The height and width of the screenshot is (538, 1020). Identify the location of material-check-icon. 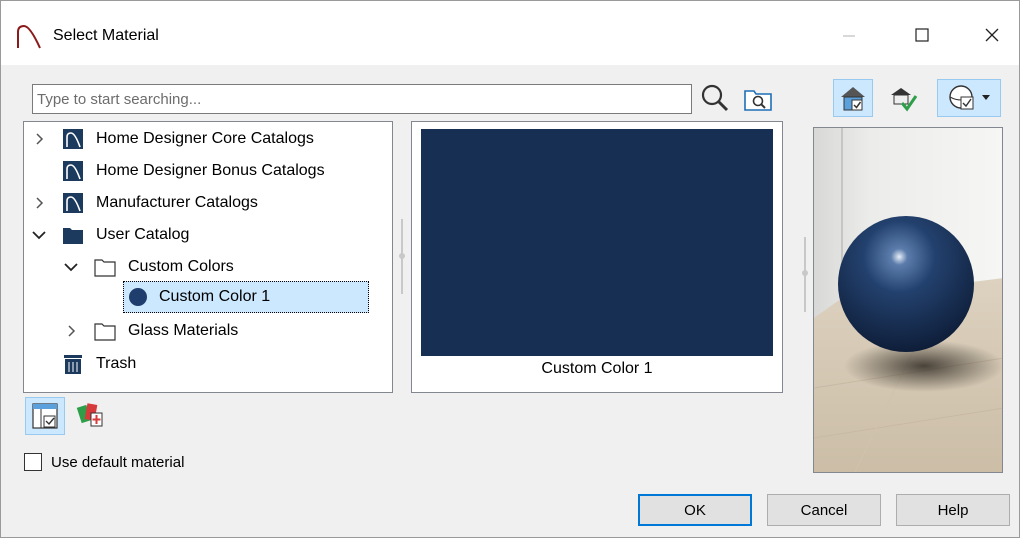
(904, 100).